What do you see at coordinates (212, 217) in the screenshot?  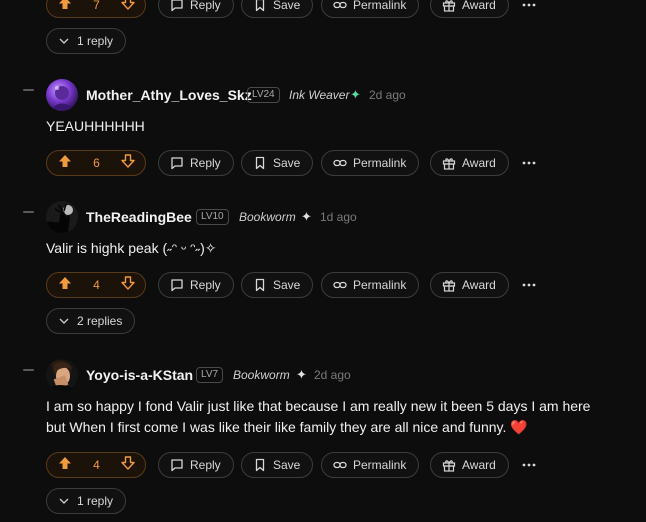 I see `level-badge: LV10` at bounding box center [212, 217].